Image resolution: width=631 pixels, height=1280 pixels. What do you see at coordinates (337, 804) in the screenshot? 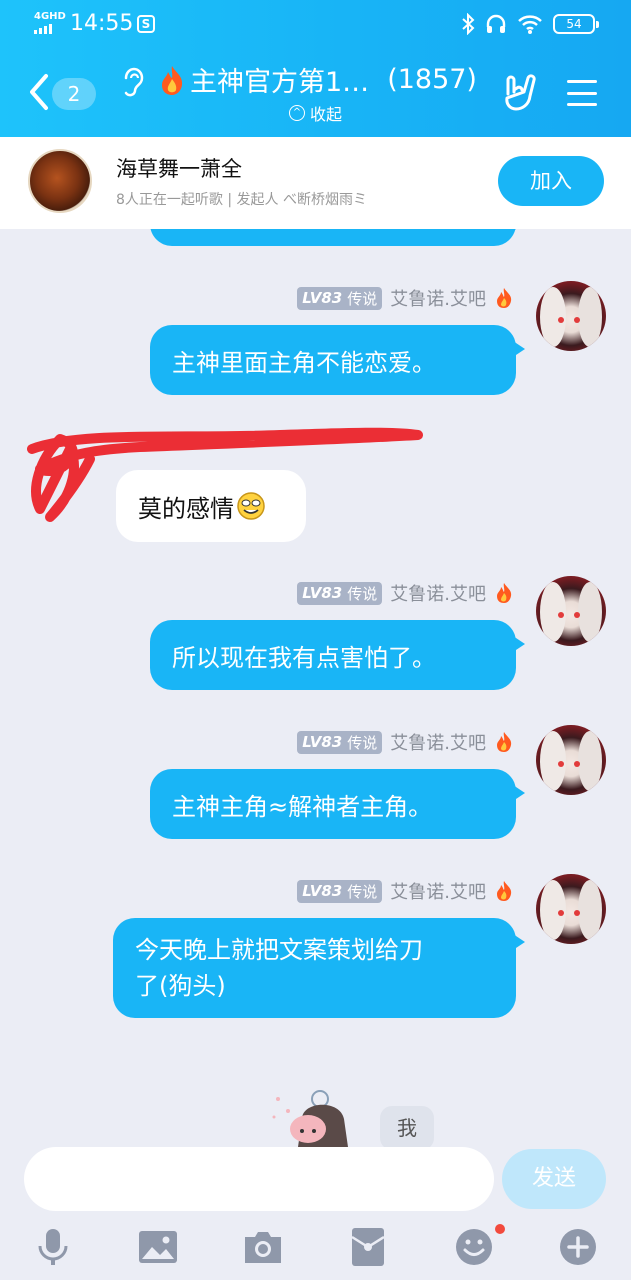
I see `message-bubble: 主神主角≈解神者主角。` at bounding box center [337, 804].